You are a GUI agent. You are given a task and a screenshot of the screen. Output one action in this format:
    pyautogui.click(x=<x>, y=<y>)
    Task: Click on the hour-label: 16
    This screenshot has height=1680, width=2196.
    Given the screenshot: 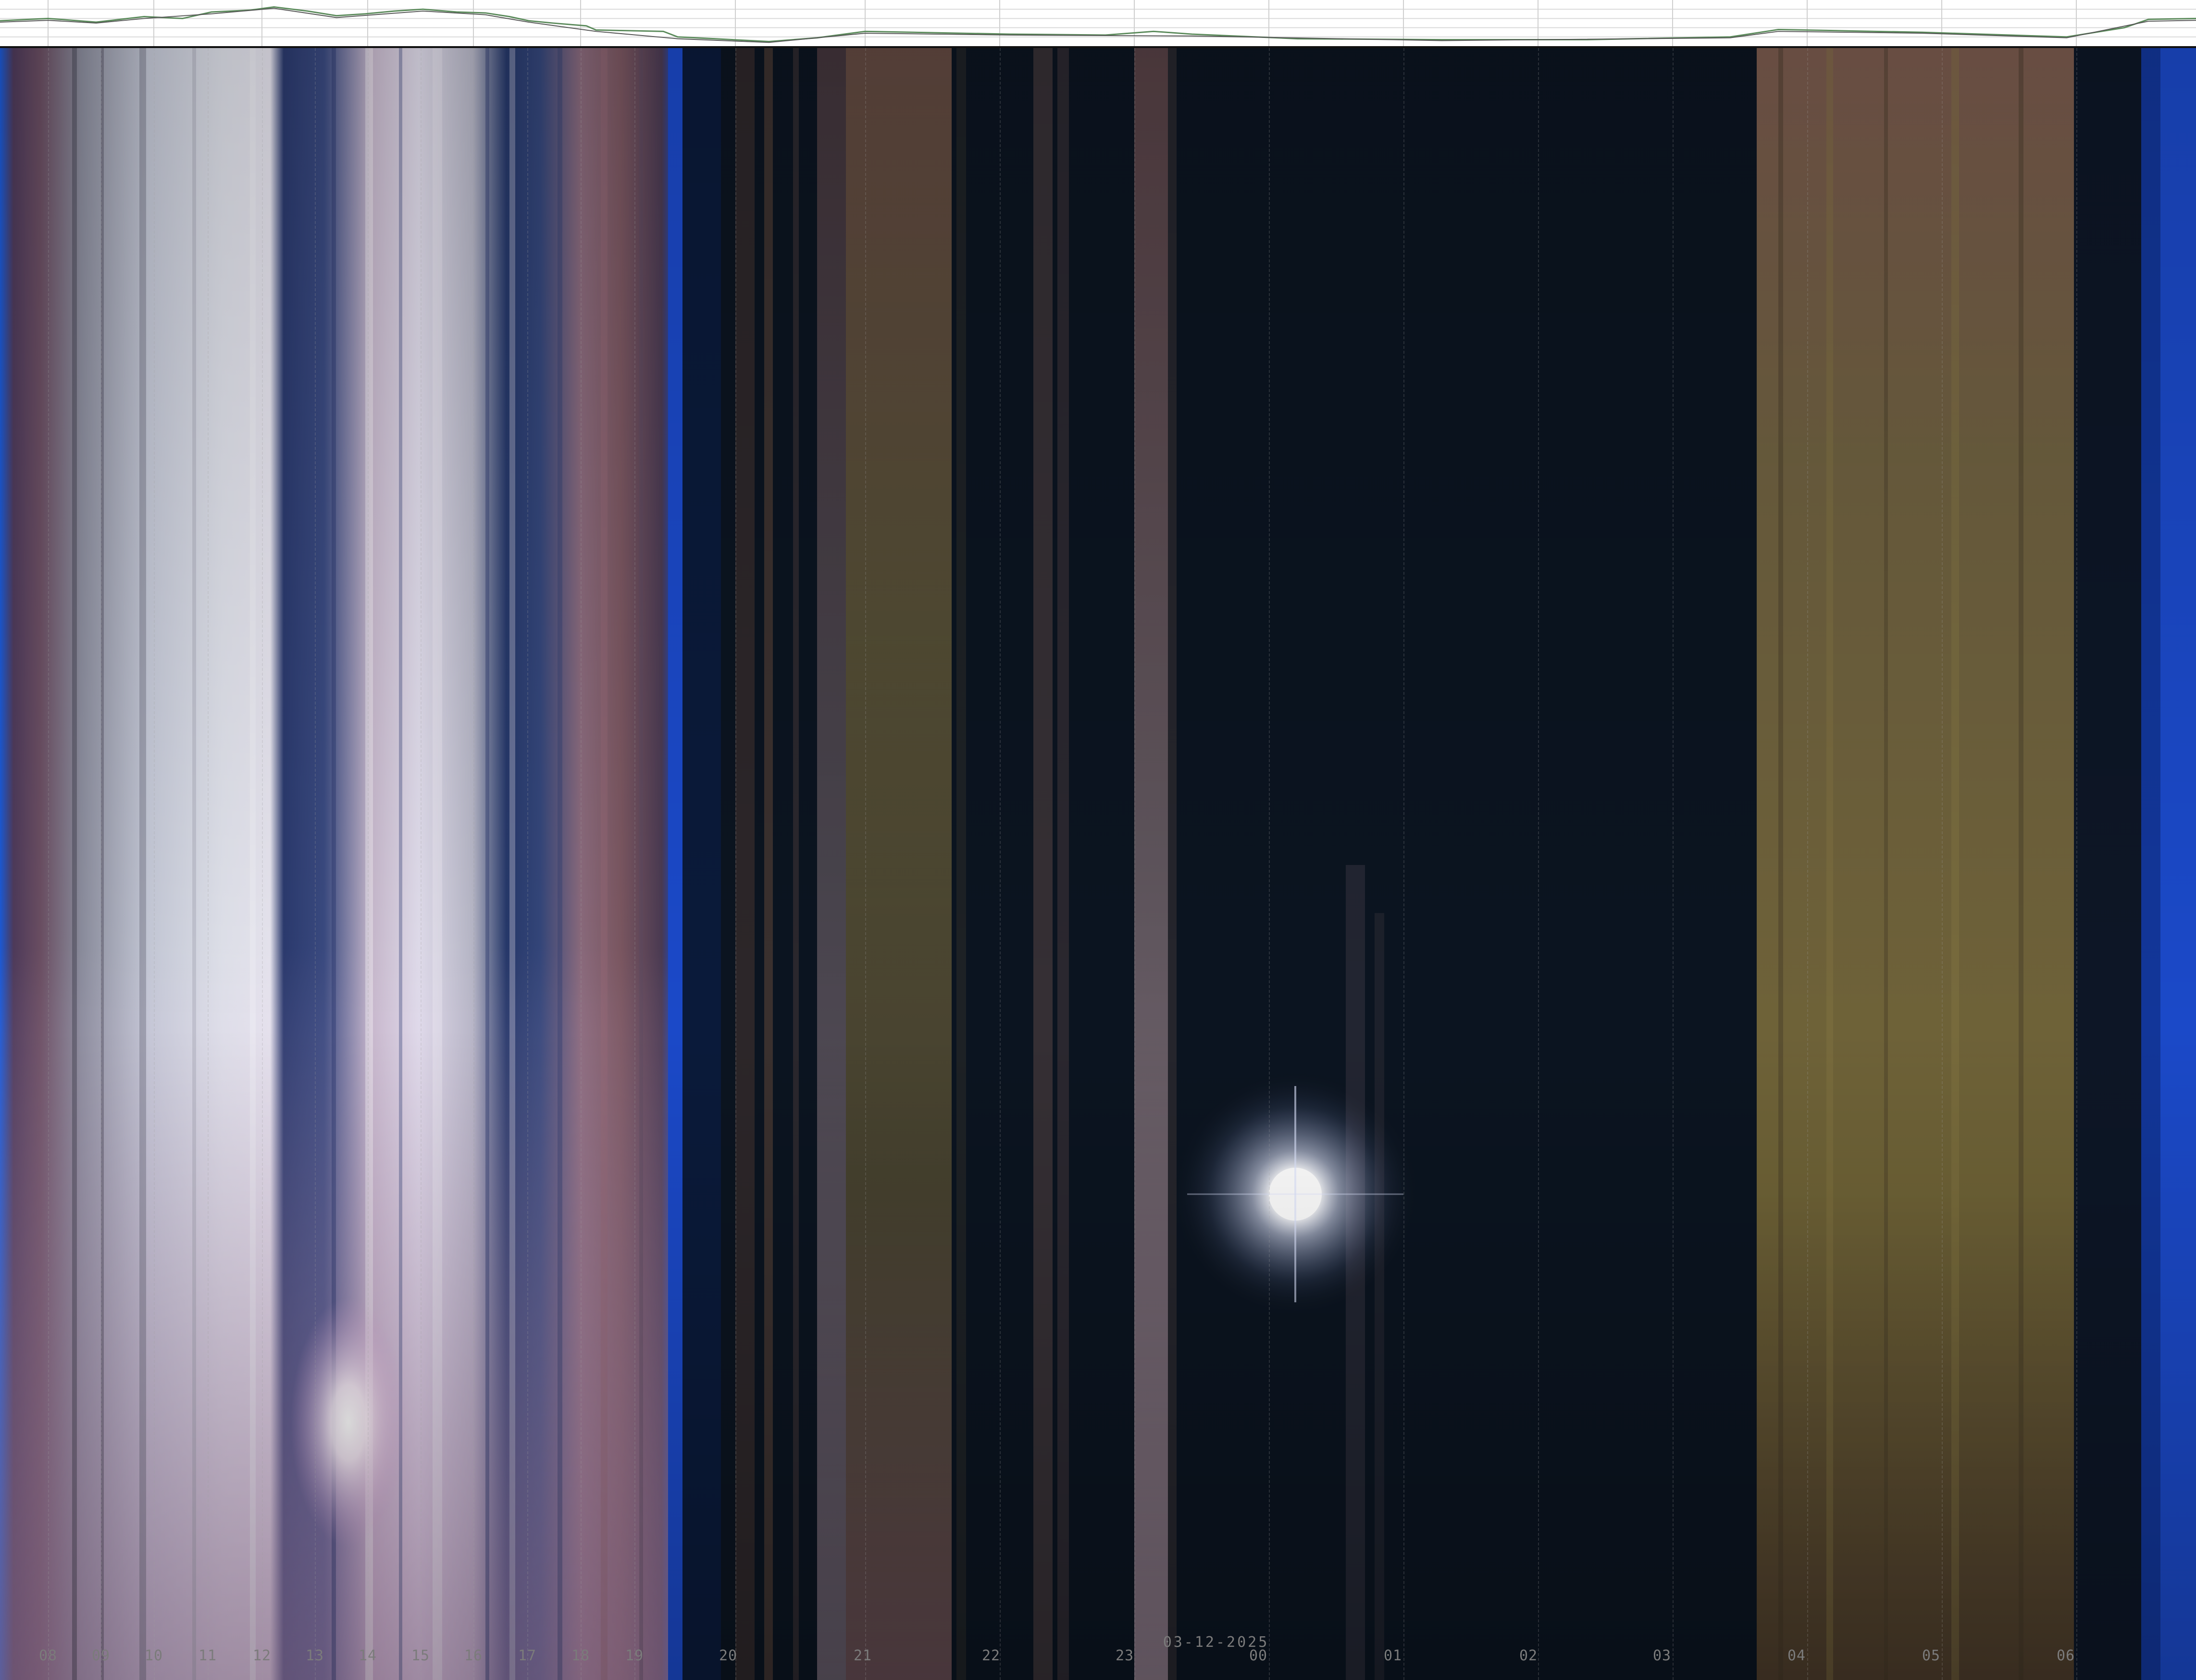 What is the action you would take?
    pyautogui.click(x=473, y=1656)
    